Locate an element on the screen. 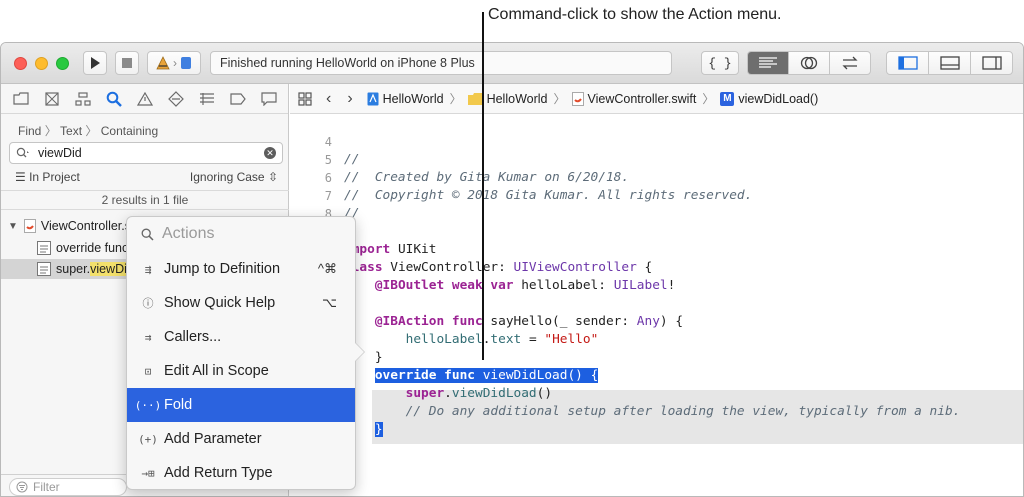  debug-gauge-icon is located at coordinates (207, 99).